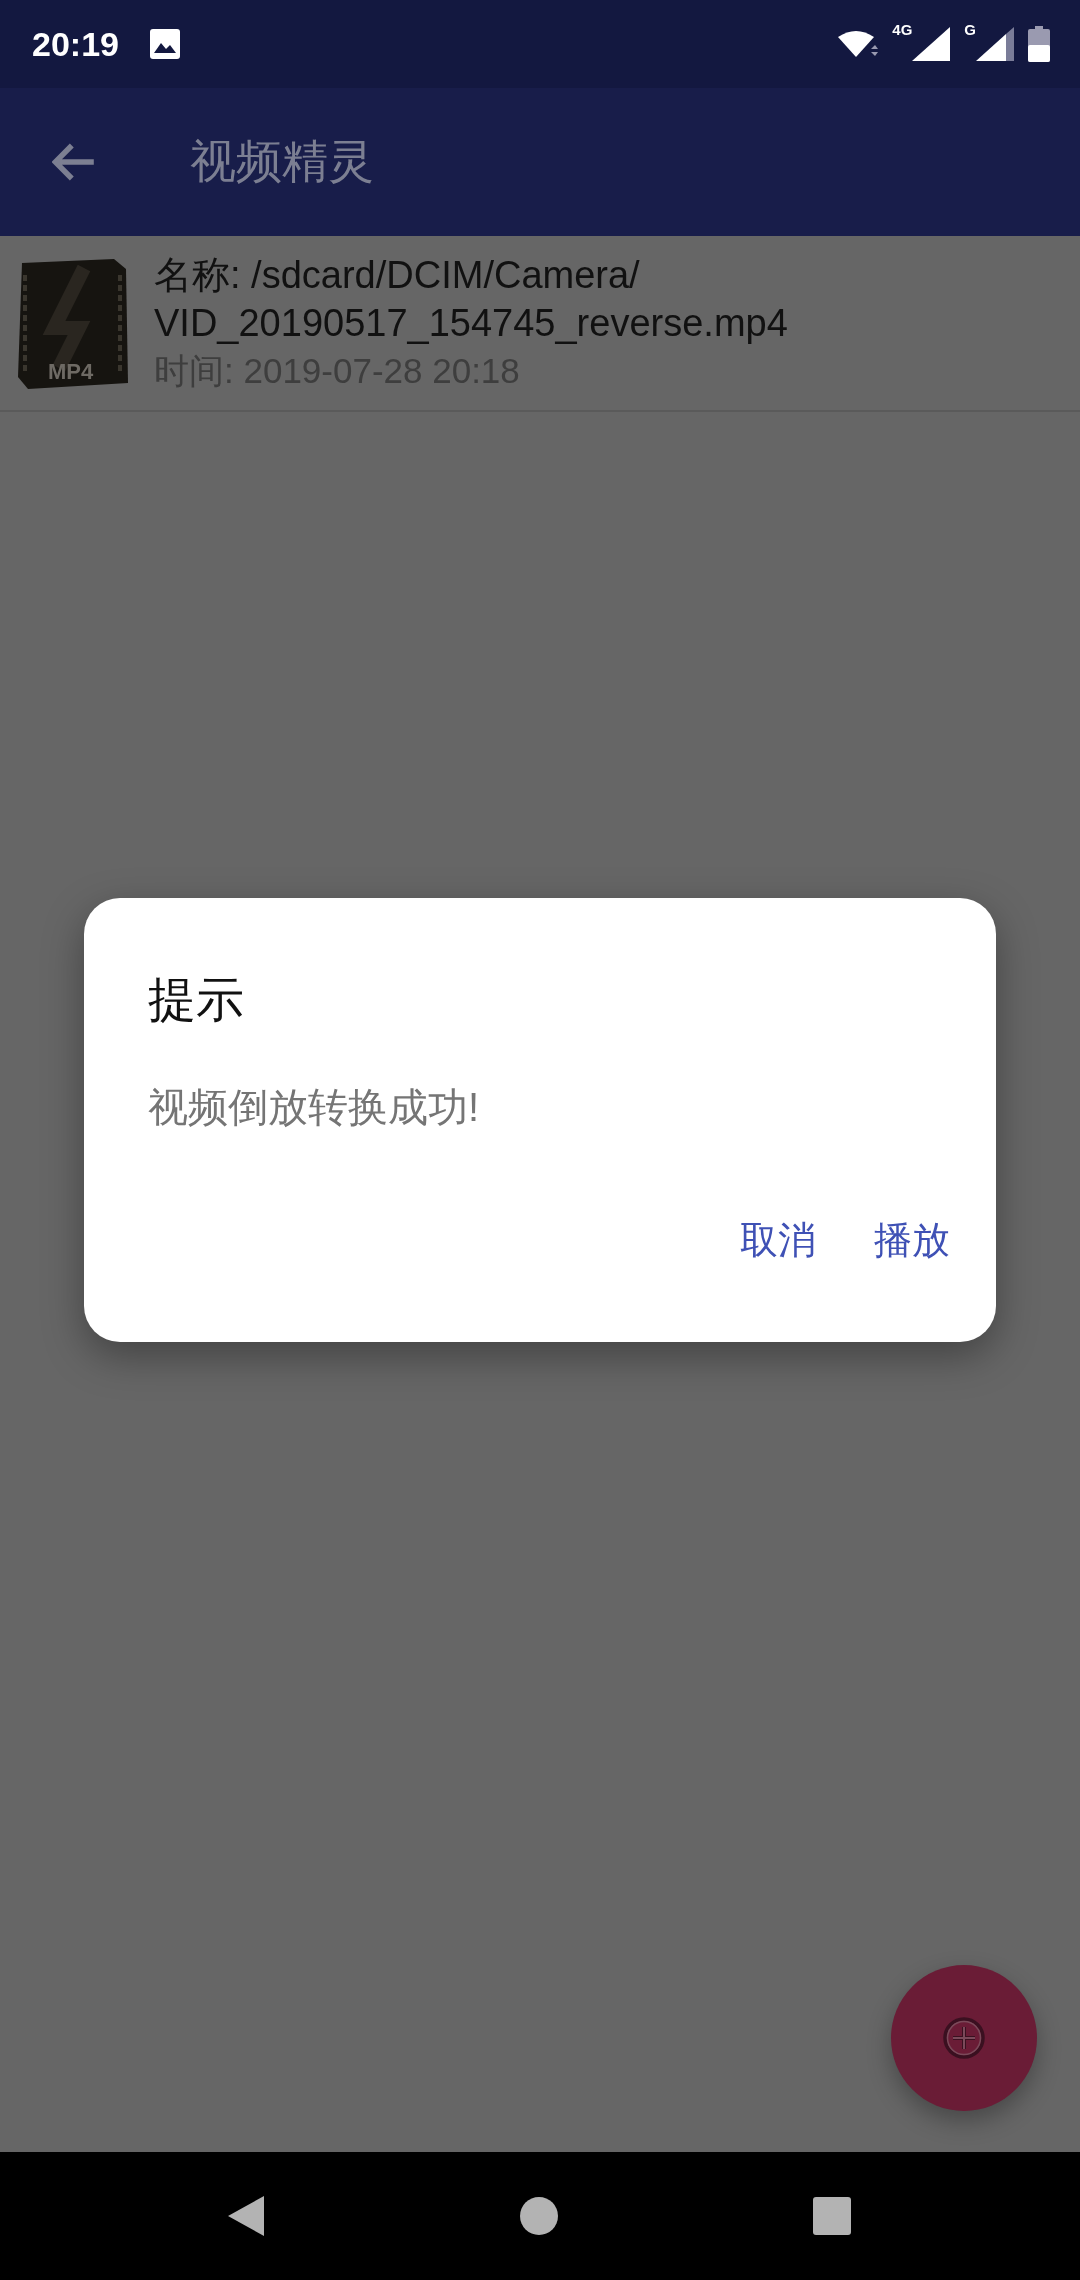  I want to click on app-title: 视频精灵, so click(282, 161).